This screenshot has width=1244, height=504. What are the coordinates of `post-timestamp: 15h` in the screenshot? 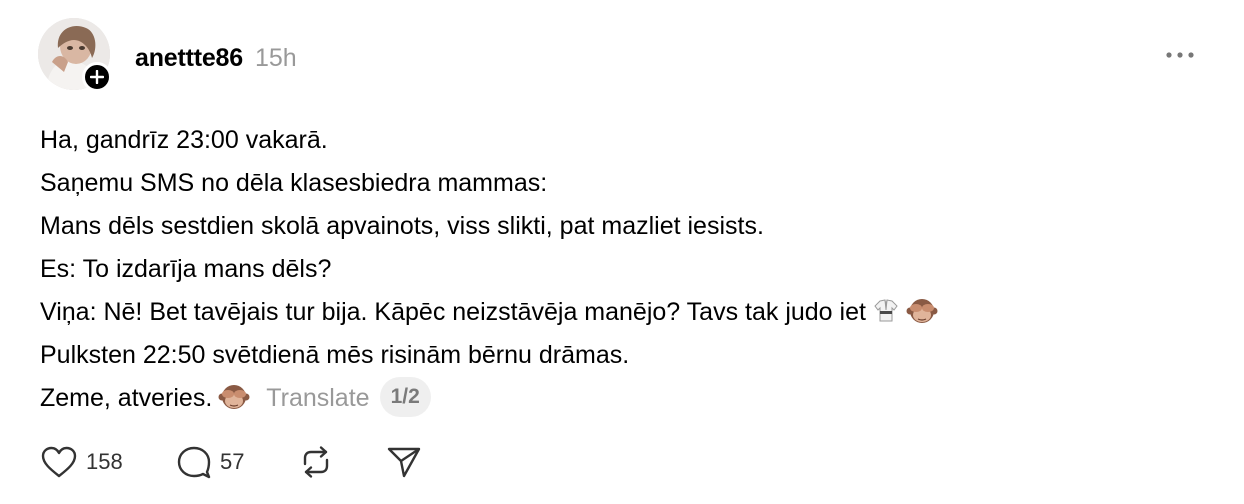 It's located at (275, 57).